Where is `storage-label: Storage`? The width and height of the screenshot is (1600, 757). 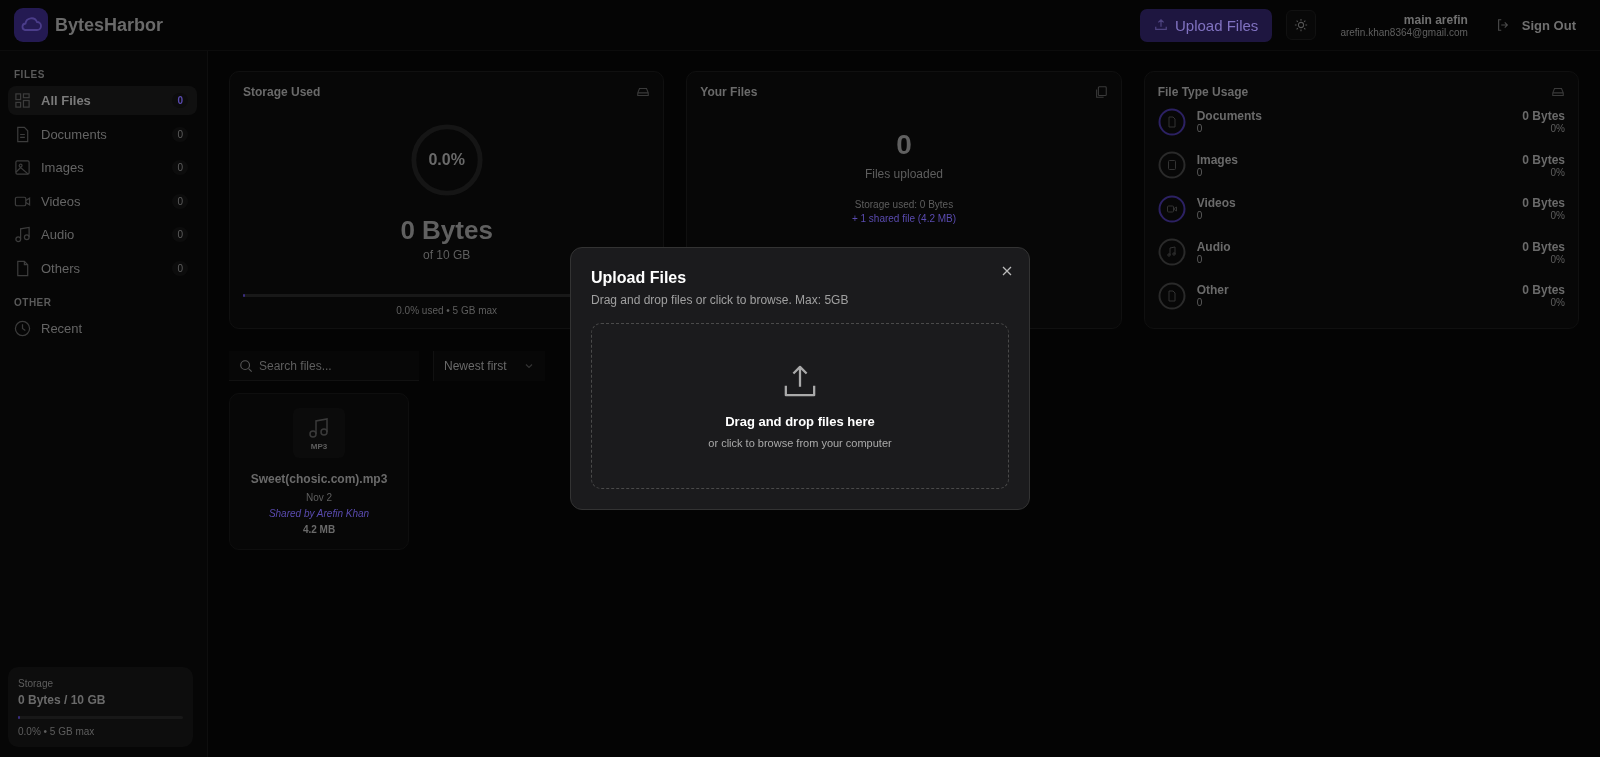
storage-label: Storage is located at coordinates (36, 683).